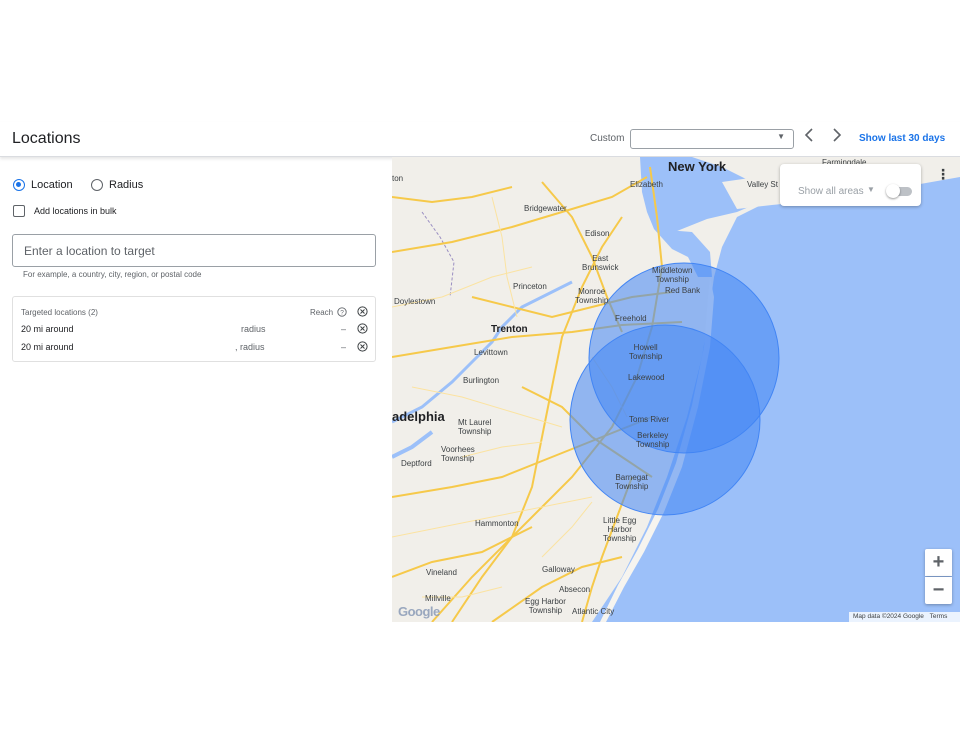  Describe the element at coordinates (491, 352) in the screenshot. I see `map-label-city: Levittown` at that location.